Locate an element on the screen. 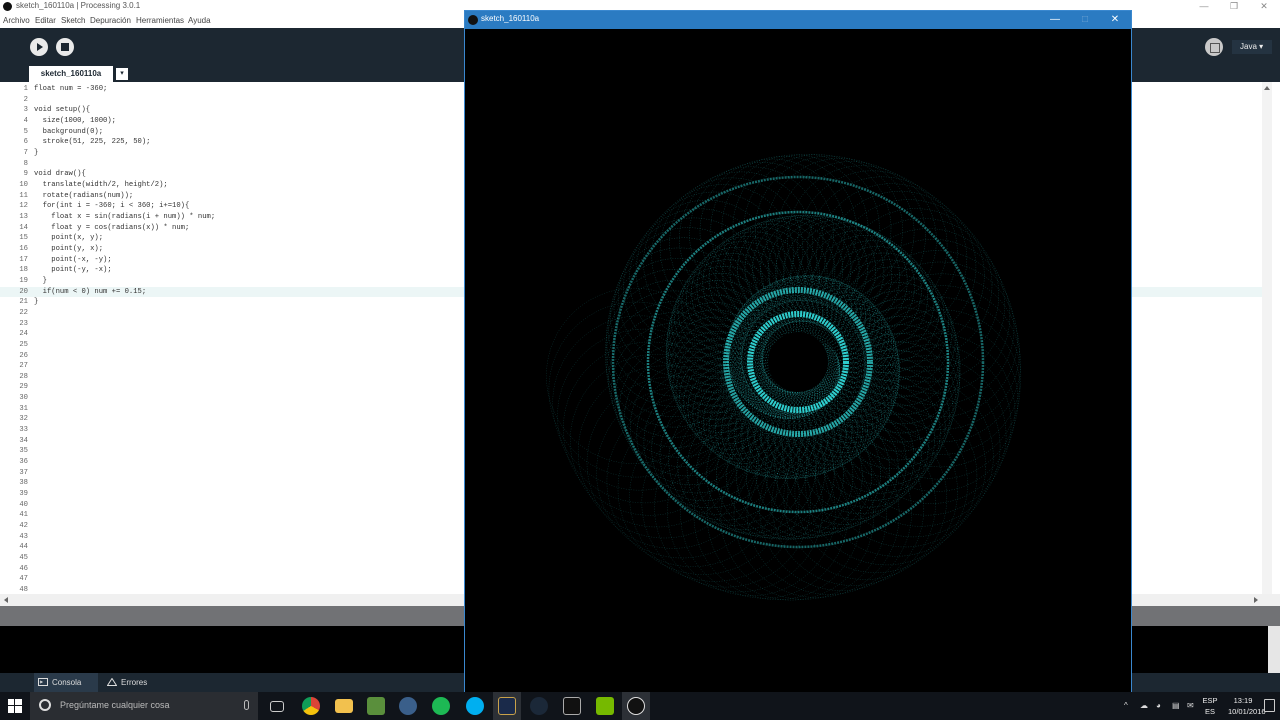  line-number: 17 is located at coordinates (23, 259).